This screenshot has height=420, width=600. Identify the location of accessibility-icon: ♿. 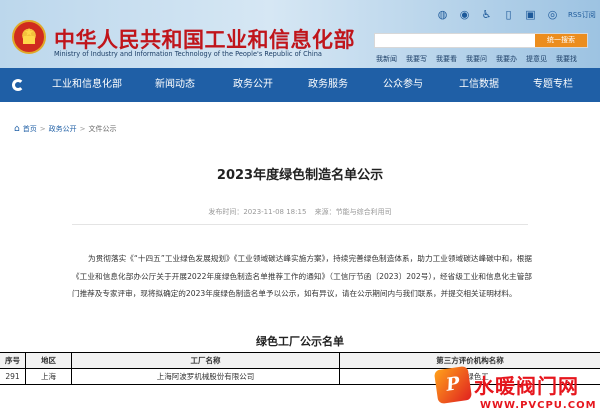
(486, 14).